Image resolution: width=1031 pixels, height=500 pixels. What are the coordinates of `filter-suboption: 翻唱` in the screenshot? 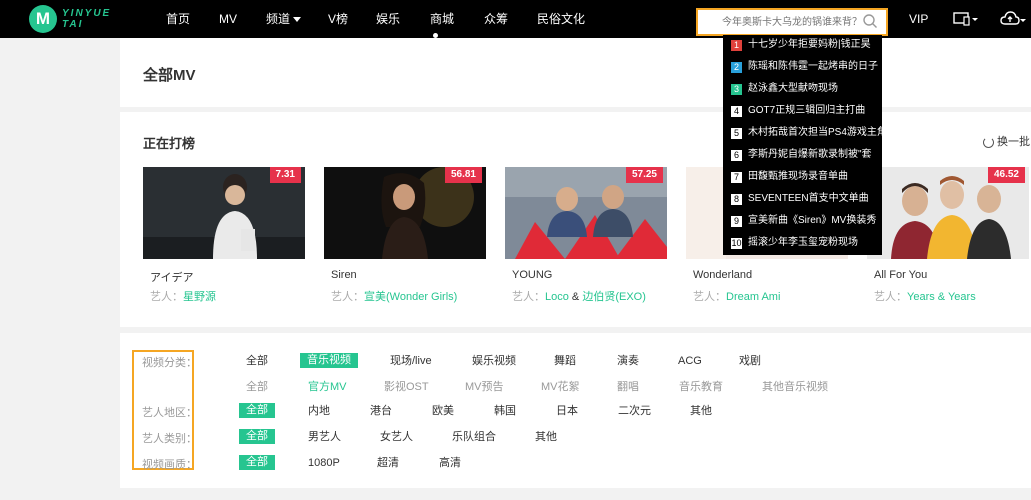 It's located at (628, 387).